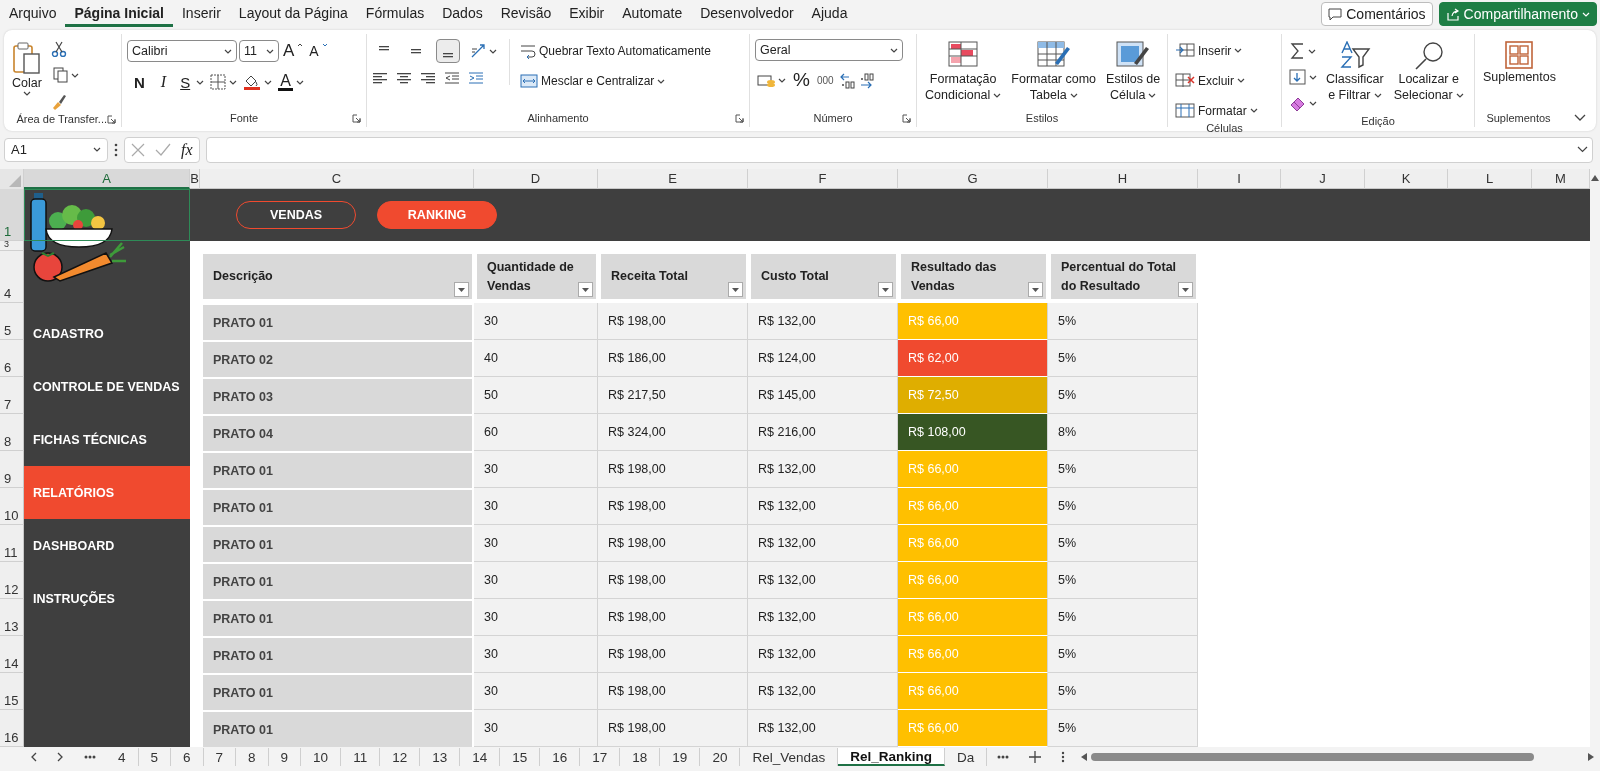 Image resolution: width=1600 pixels, height=771 pixels. Describe the element at coordinates (60, 757) in the screenshot. I see `next-sheet-icon` at that location.